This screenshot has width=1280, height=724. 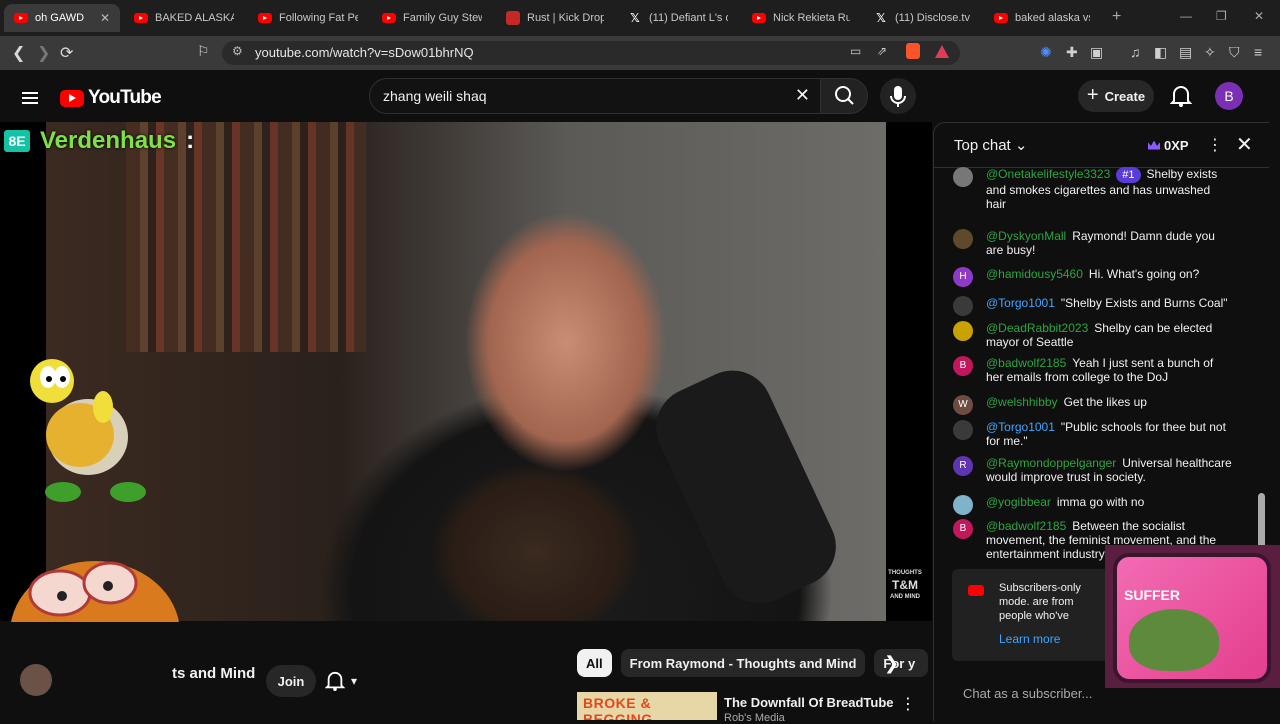 I want to click on recommended-video-channel: Rob's Media, so click(x=754, y=718).